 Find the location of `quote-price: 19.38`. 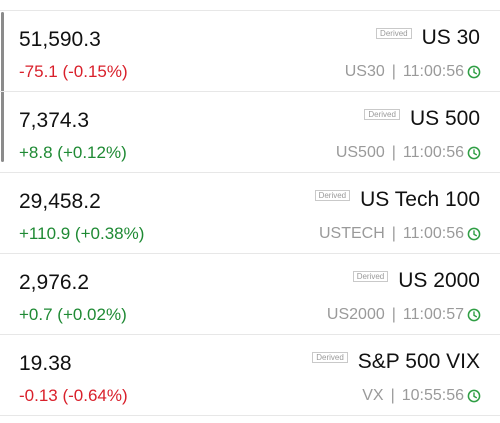

quote-price: 19.38 is located at coordinates (45, 363).